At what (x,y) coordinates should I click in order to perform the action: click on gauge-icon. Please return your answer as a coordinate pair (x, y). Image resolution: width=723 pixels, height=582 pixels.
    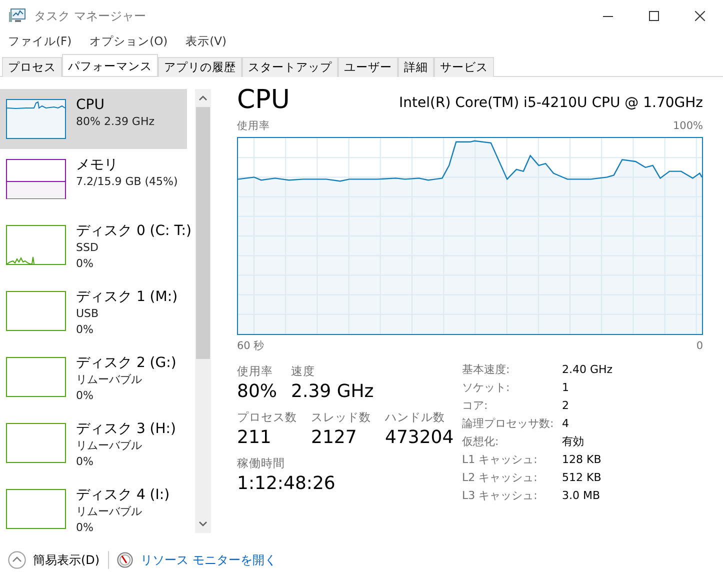
    Looking at the image, I should click on (124, 560).